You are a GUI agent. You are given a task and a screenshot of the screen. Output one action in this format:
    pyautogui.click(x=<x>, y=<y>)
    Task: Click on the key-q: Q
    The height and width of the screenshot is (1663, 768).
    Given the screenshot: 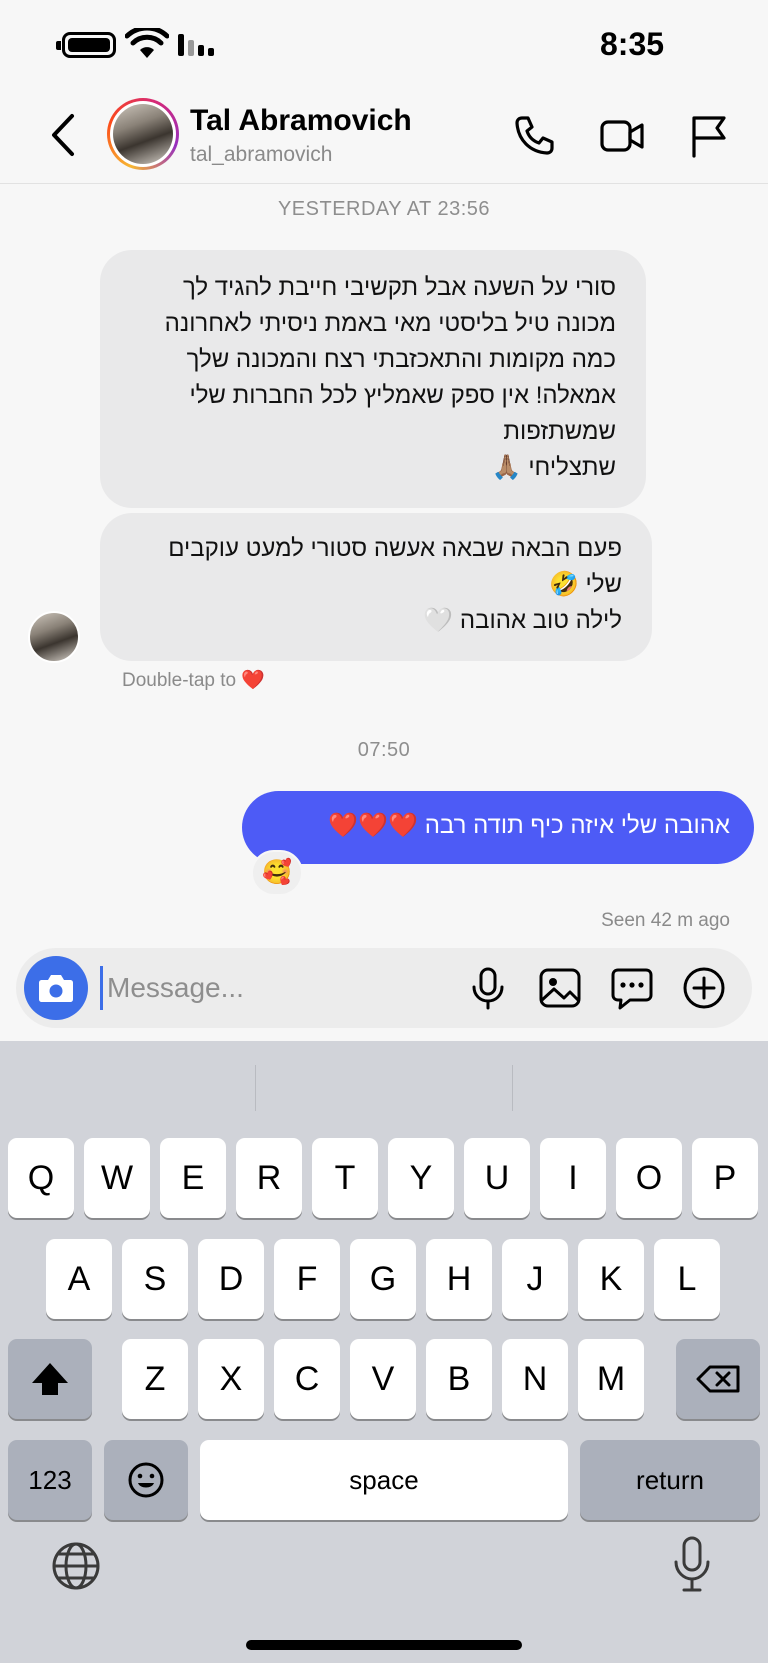 What is the action you would take?
    pyautogui.click(x=41, y=1178)
    